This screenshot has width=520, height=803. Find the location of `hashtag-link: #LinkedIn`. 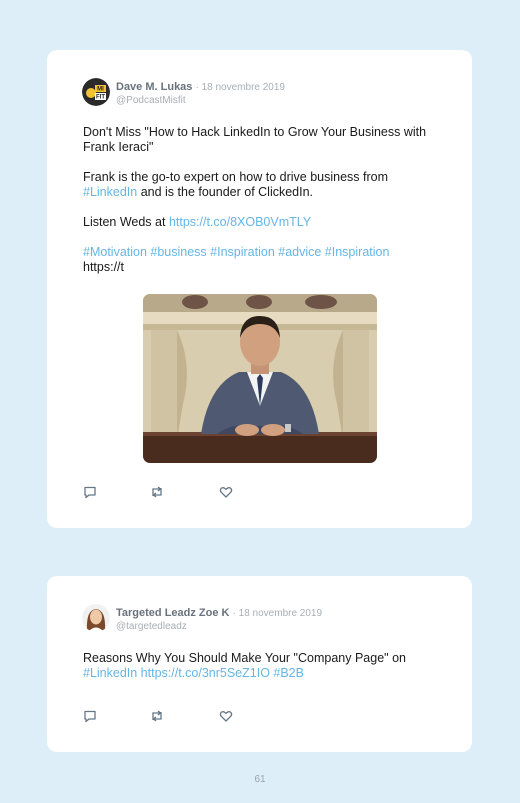

hashtag-link: #LinkedIn is located at coordinates (110, 192).